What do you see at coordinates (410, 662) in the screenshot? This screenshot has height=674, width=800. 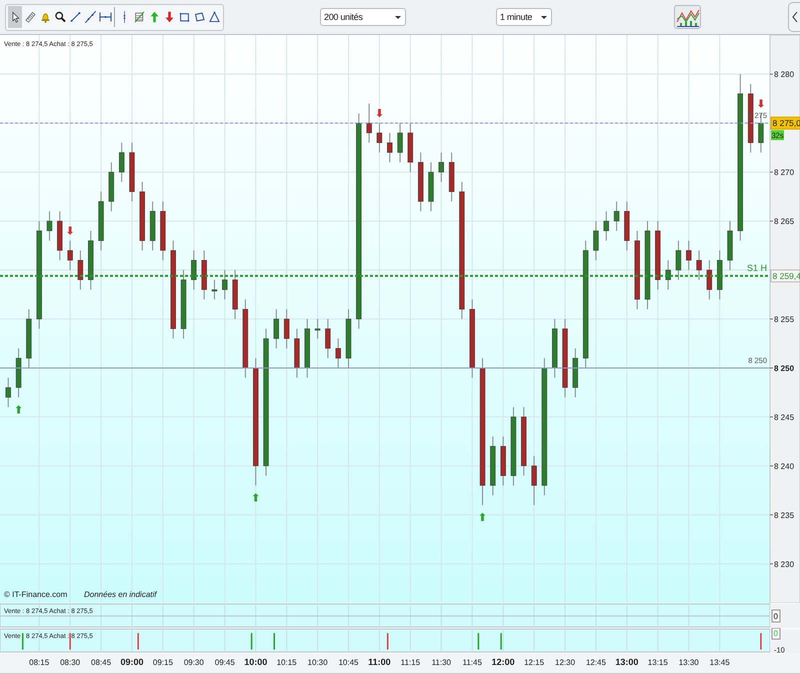 I see `axis-label: 11:15` at bounding box center [410, 662].